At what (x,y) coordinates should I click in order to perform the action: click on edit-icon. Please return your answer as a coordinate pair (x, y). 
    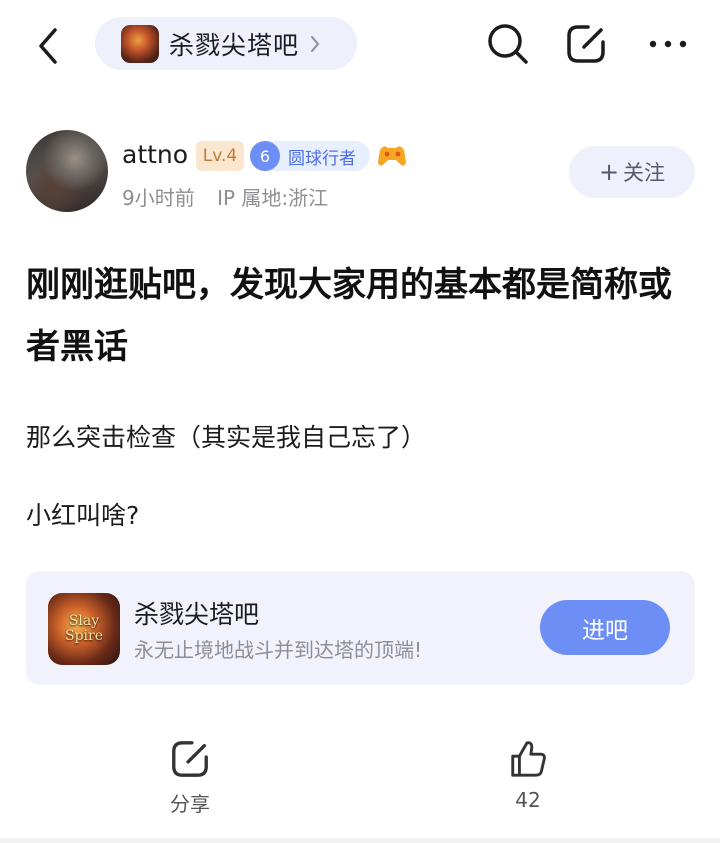
    Looking at the image, I should click on (586, 44).